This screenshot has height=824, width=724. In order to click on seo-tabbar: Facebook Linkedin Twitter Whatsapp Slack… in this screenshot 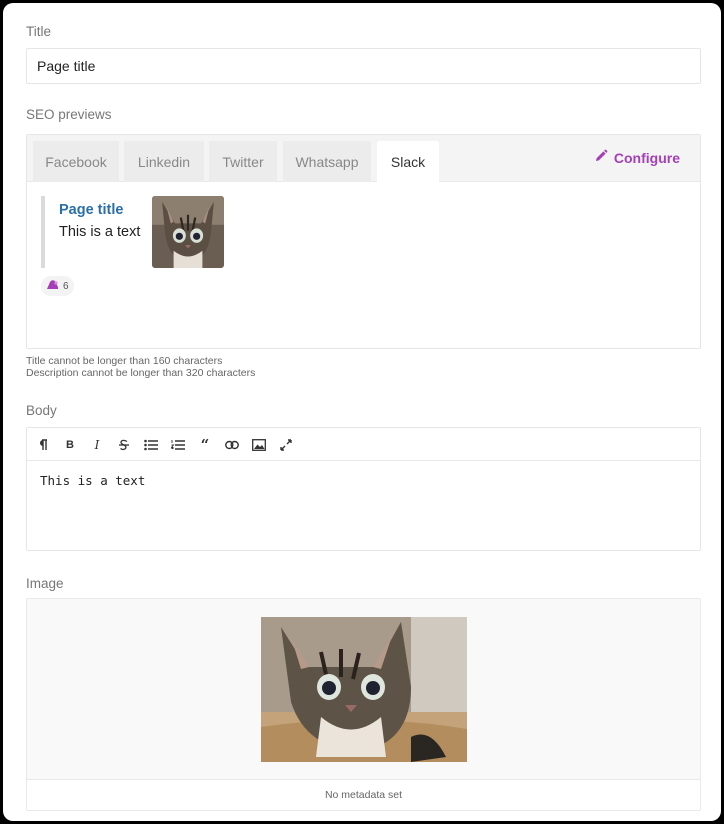, I will do `click(363, 159)`.